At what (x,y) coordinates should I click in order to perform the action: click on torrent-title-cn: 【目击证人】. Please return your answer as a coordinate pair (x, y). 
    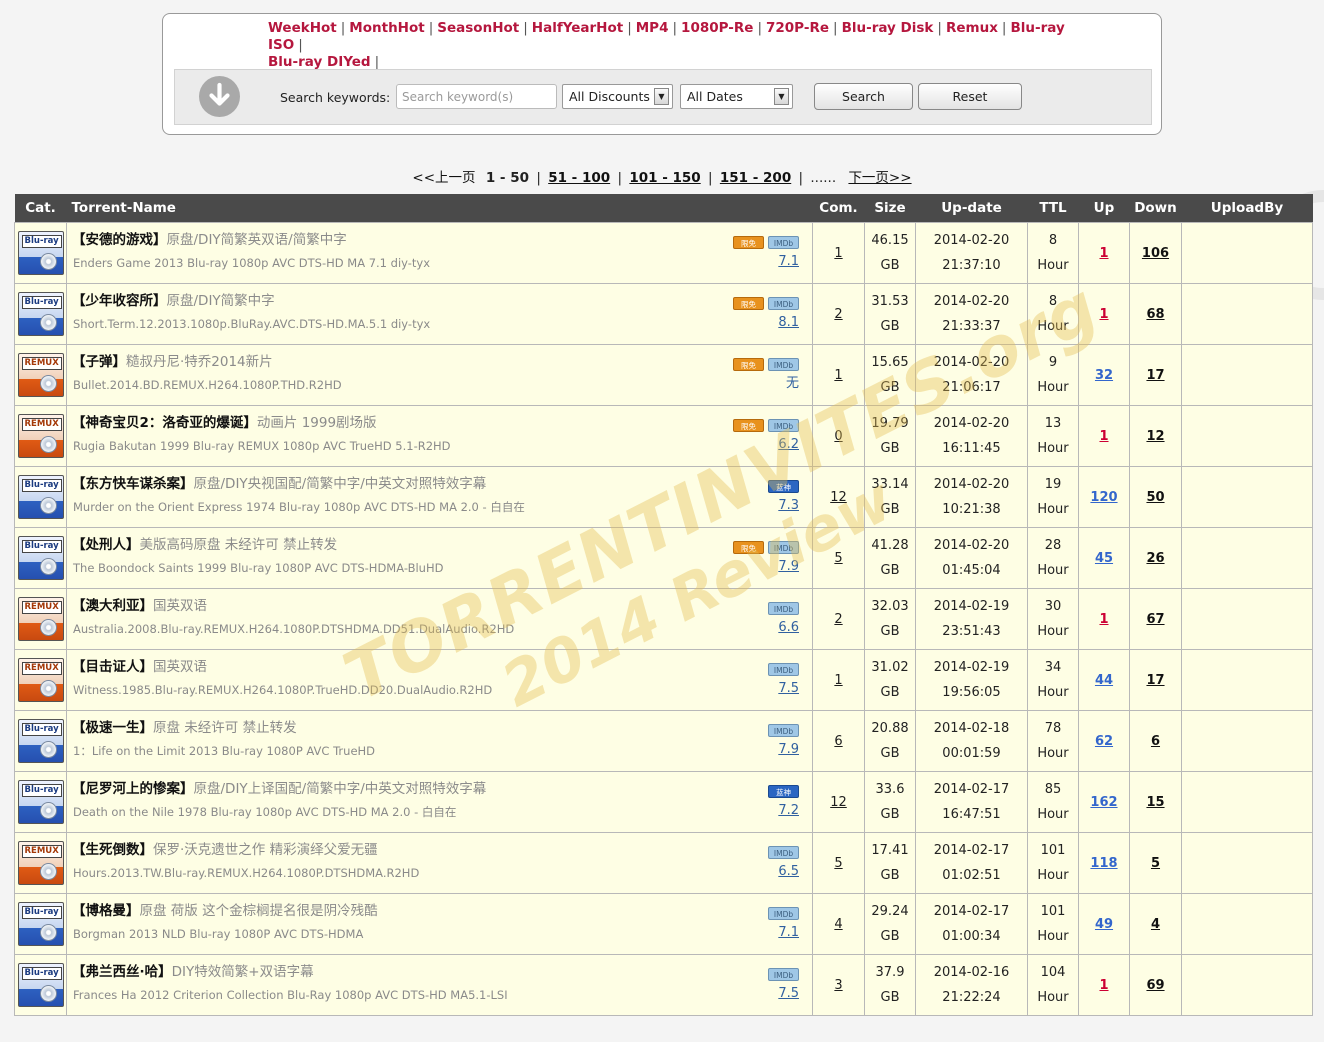
    Looking at the image, I should click on (112, 667).